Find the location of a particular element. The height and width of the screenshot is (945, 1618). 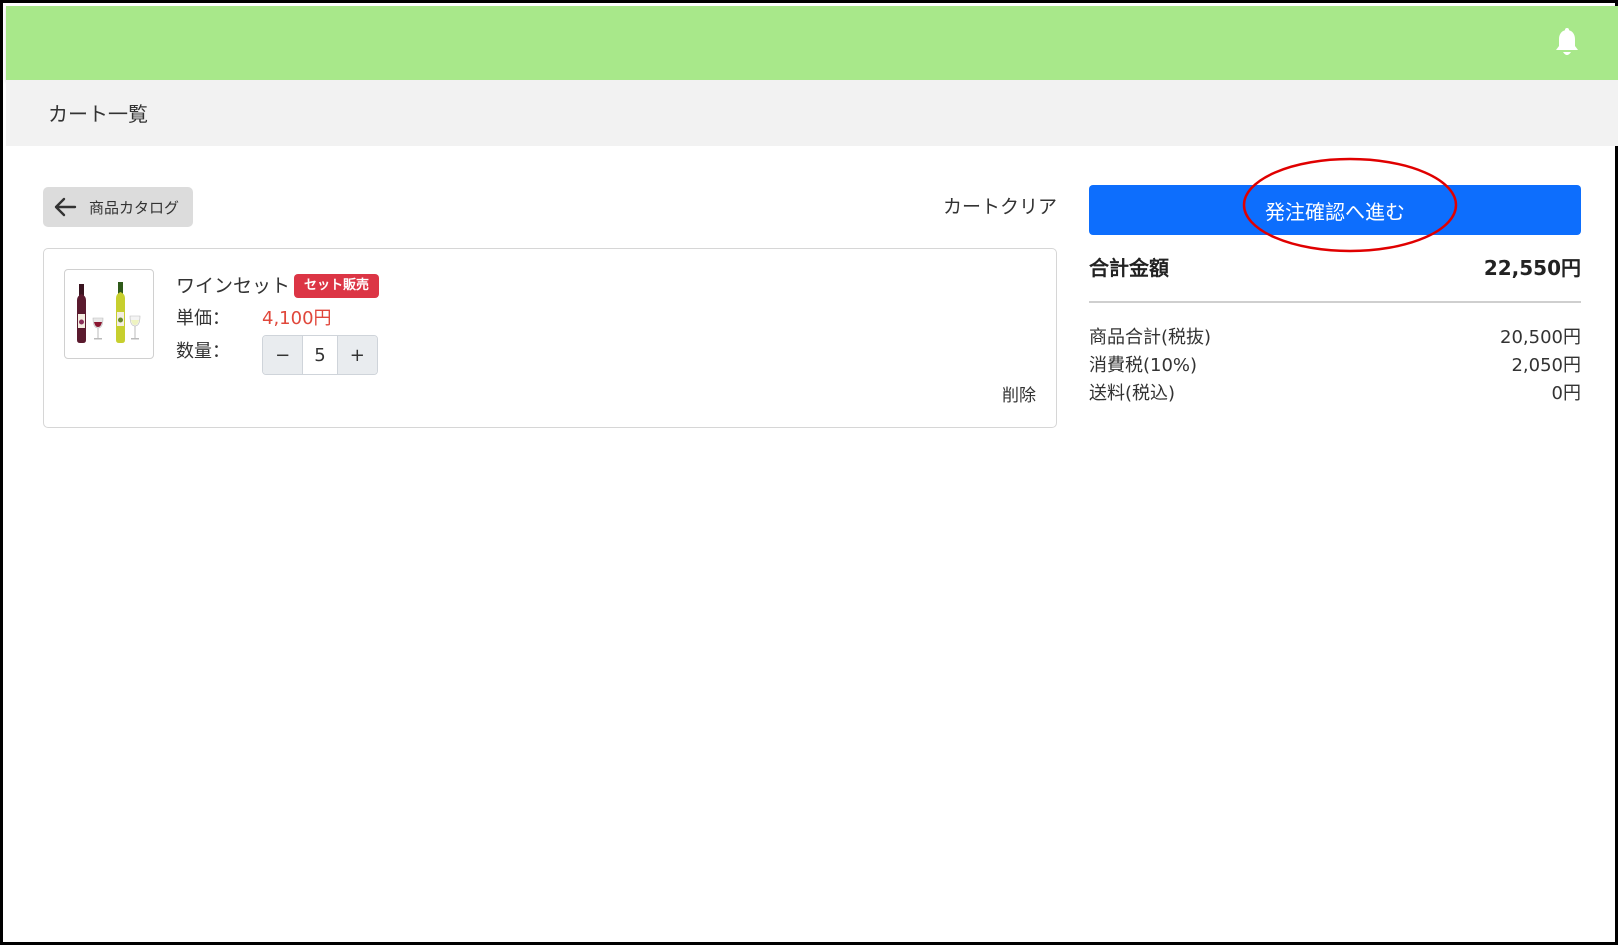

arrow-left-icon is located at coordinates (65, 207).